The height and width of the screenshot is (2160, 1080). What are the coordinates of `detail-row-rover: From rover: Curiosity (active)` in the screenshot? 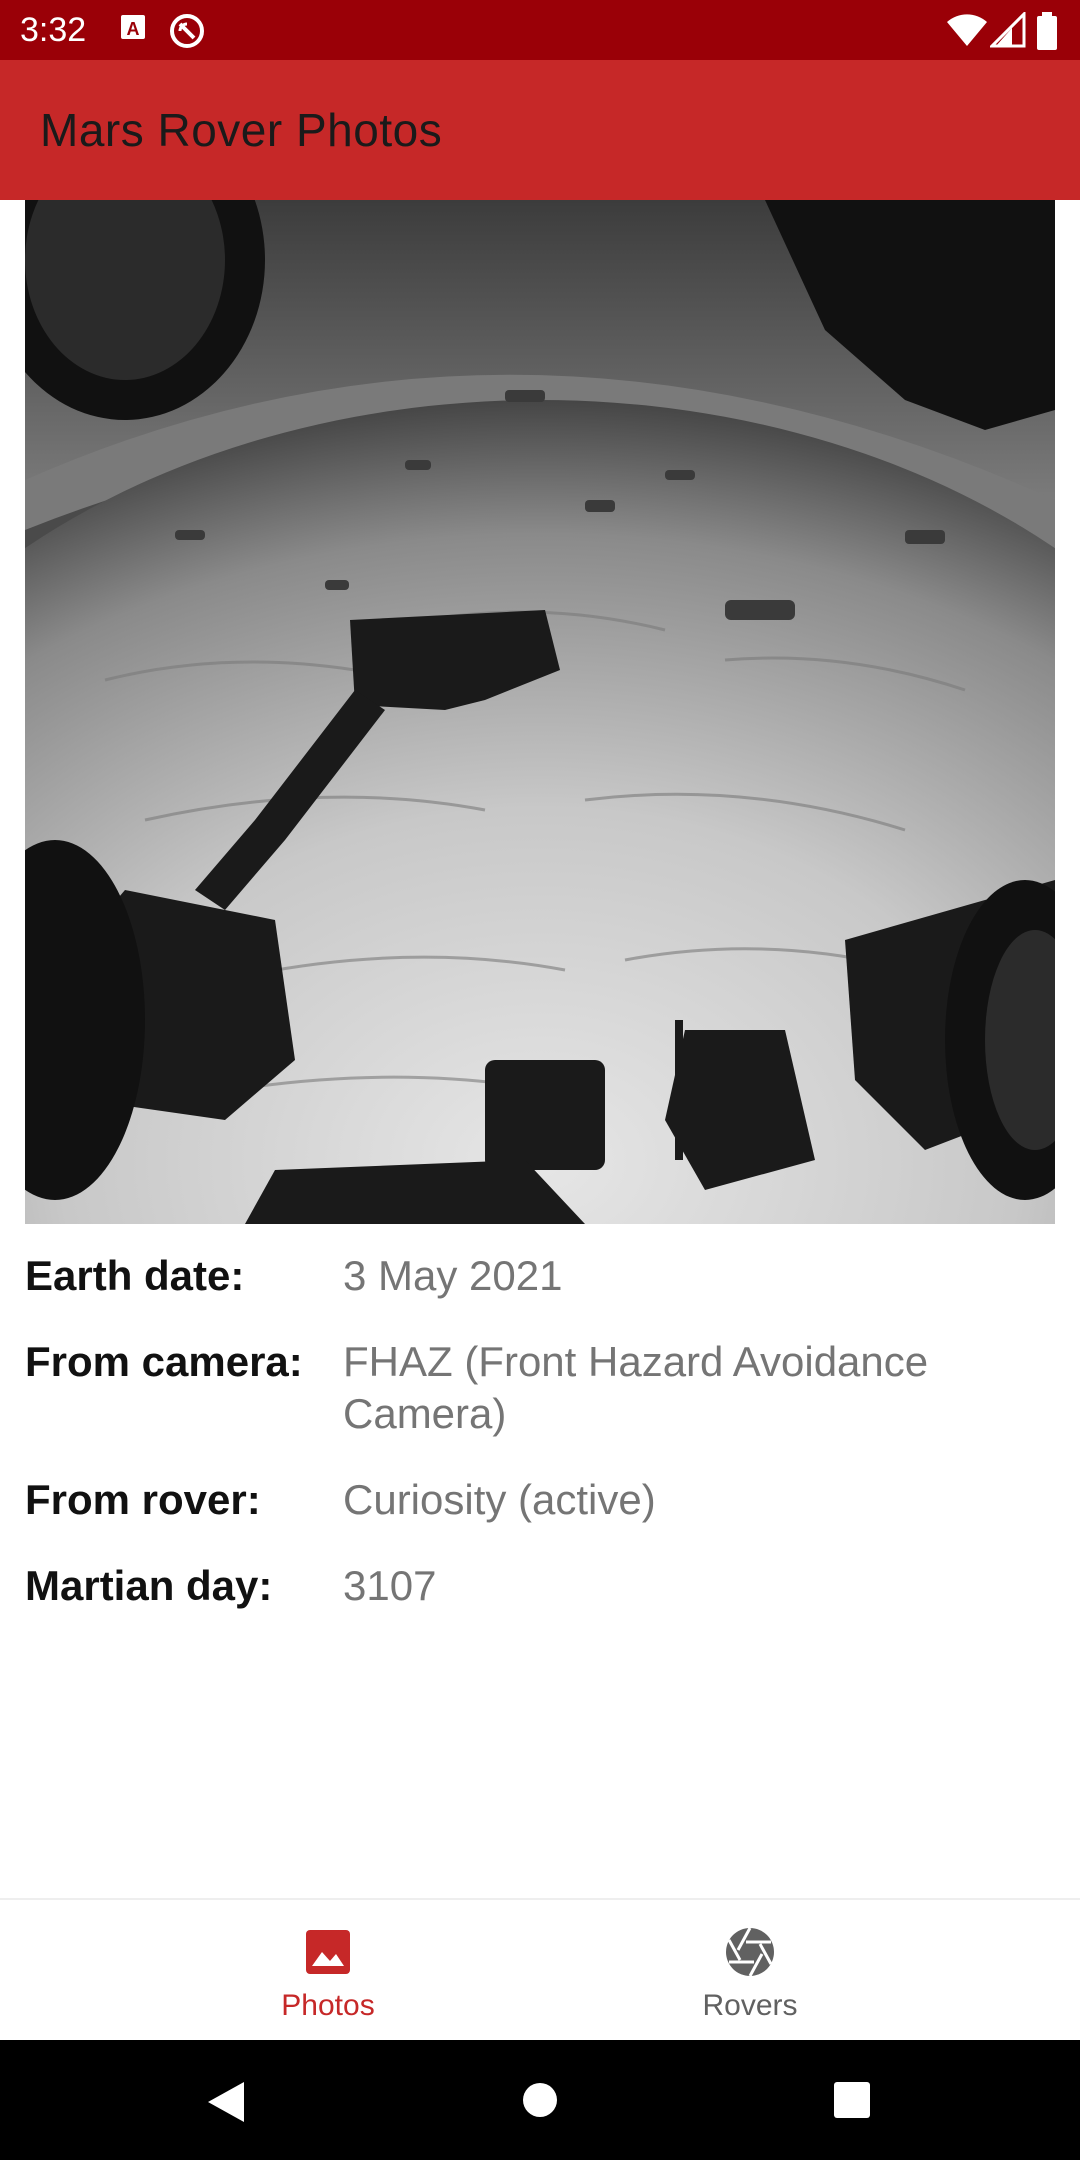 It's located at (540, 1500).